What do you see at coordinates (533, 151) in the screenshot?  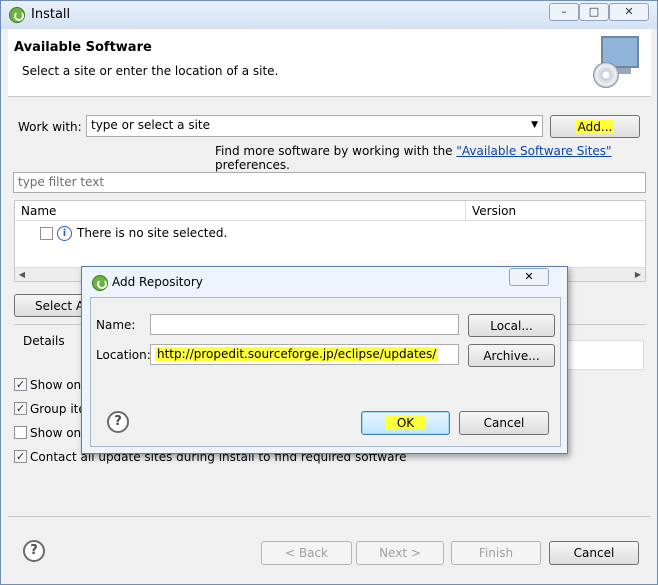 I see `available-software-sites-link: "Available Software Sites"` at bounding box center [533, 151].